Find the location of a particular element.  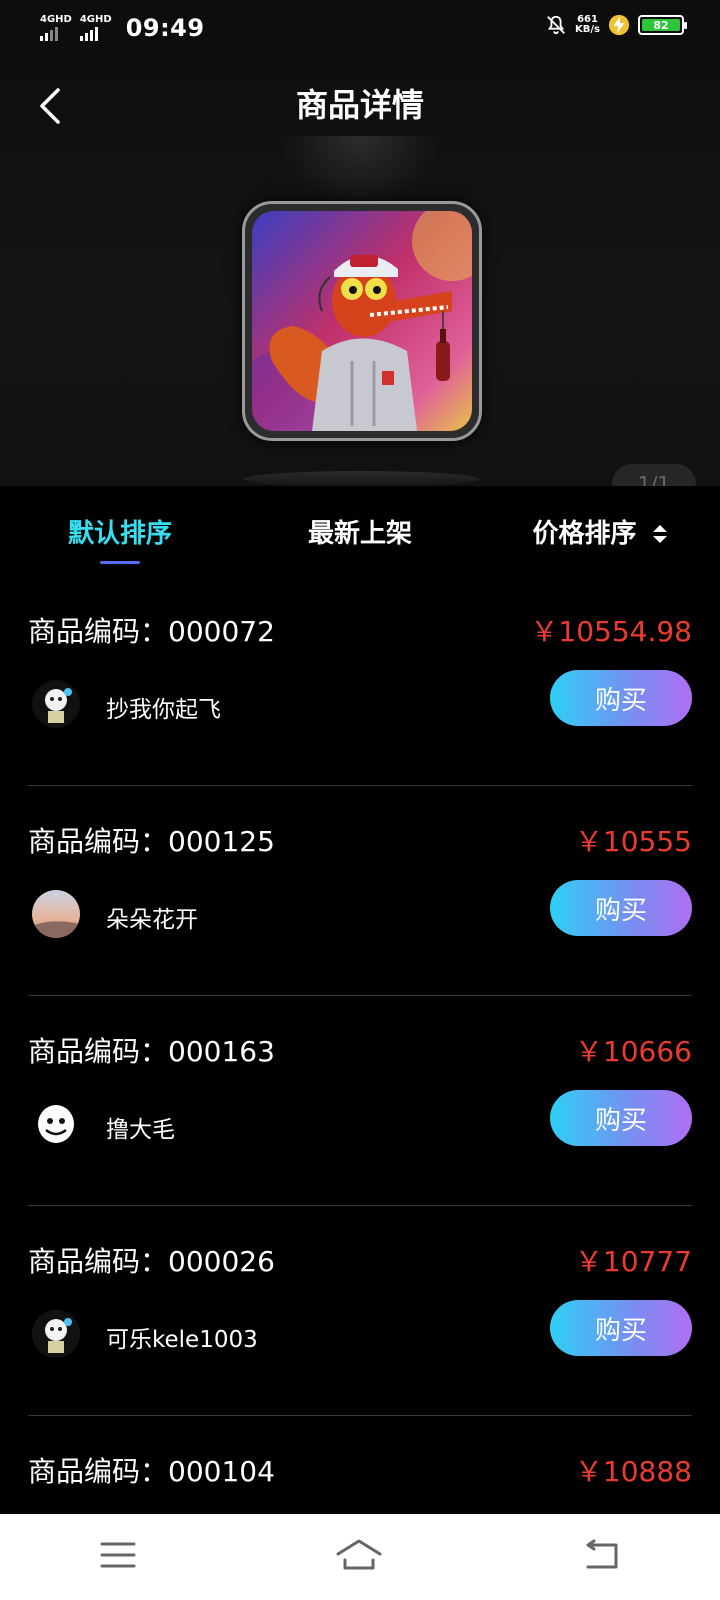

tab-label: 最新上架 is located at coordinates (359, 533).